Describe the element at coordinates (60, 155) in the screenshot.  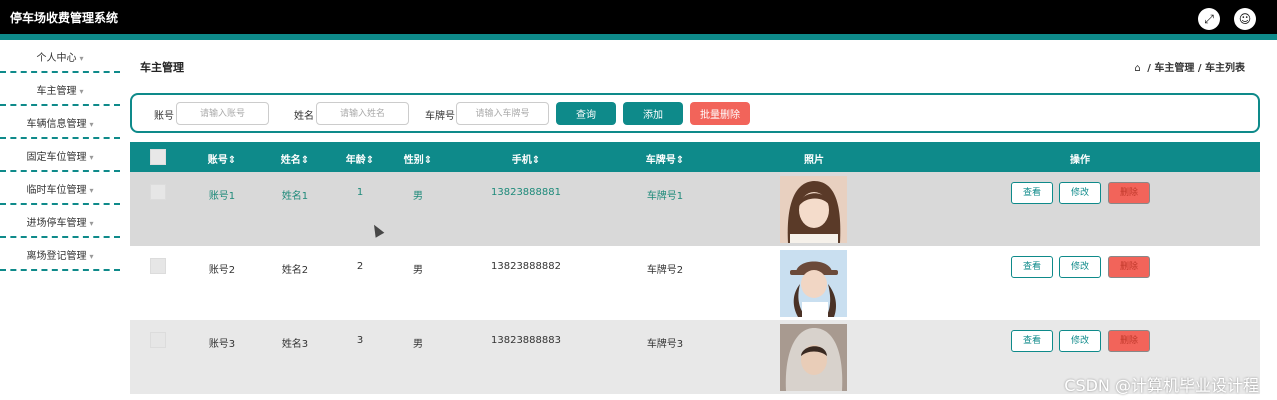
I see `sidebar-item-fixed-parking: 固定车位管理 ▾` at that location.